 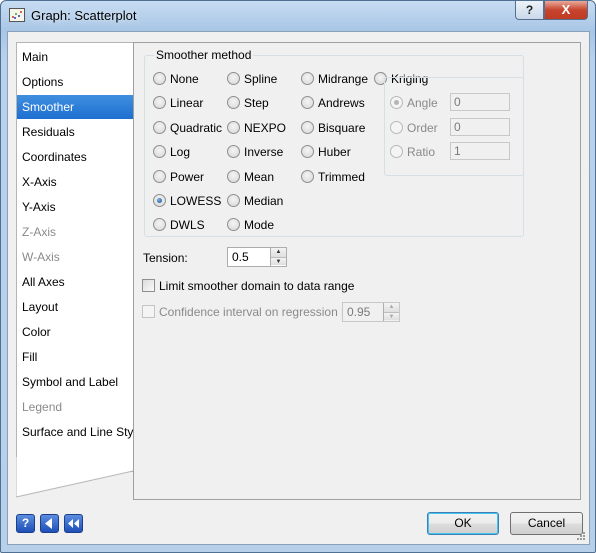 What do you see at coordinates (334, 152) in the screenshot?
I see `radio-label: Huber` at bounding box center [334, 152].